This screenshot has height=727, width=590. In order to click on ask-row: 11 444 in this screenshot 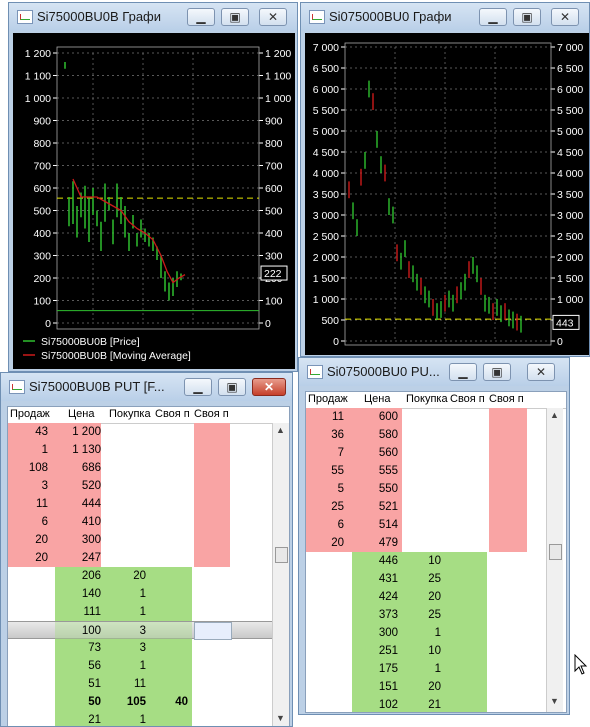, I will do `click(140, 504)`.